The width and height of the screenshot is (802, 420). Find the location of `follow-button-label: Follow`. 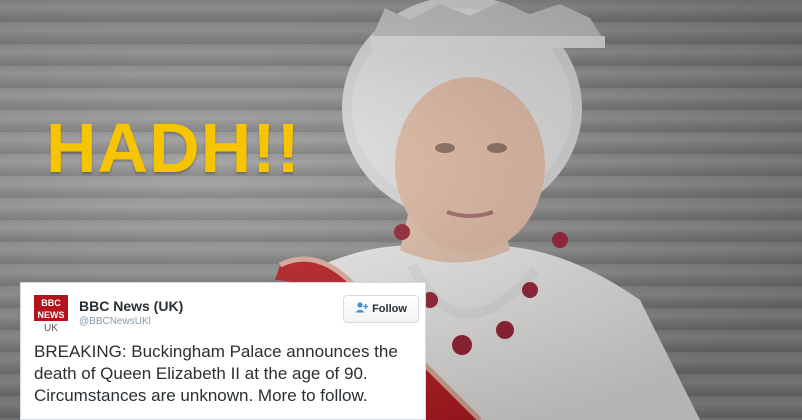

follow-button-label: Follow is located at coordinates (389, 309).